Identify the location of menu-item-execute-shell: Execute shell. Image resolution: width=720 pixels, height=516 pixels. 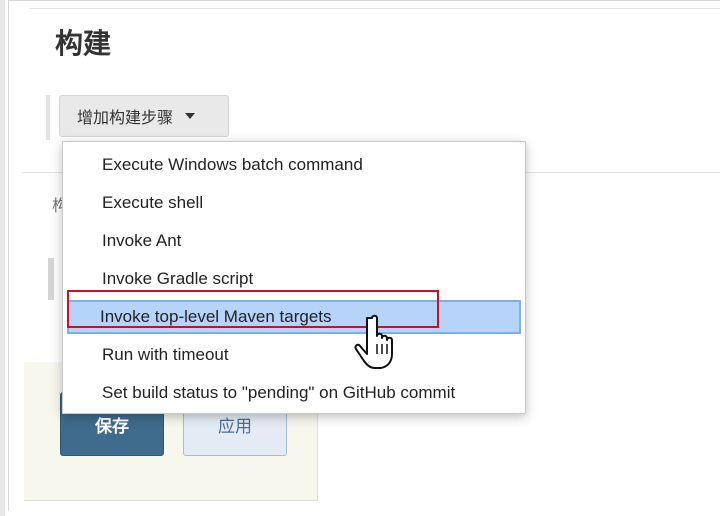
(294, 203).